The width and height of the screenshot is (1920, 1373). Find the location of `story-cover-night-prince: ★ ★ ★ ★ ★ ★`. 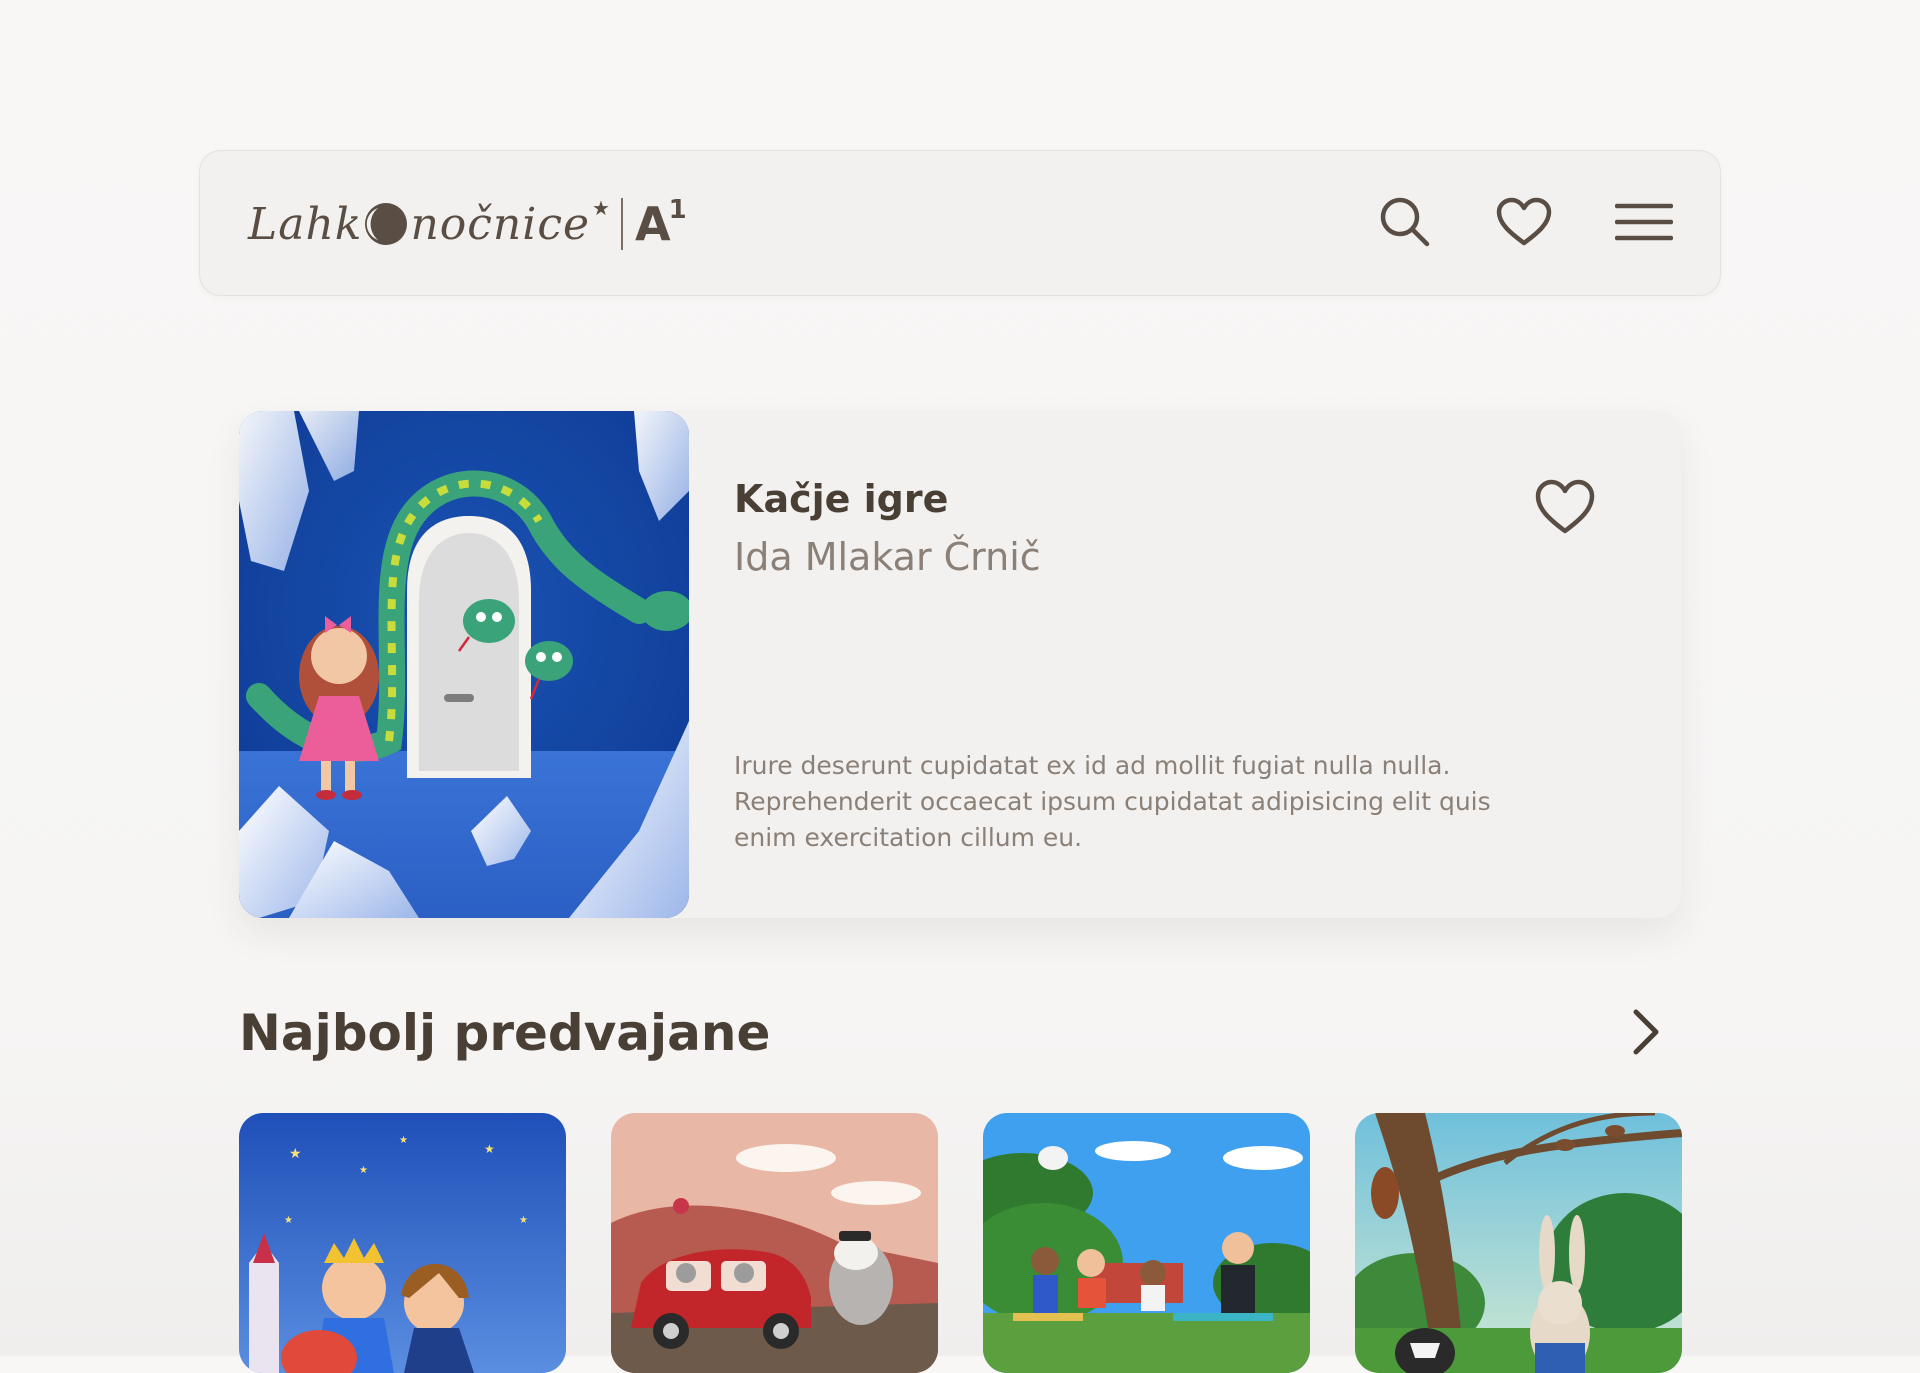

story-cover-night-prince: ★ ★ ★ ★ ★ ★ is located at coordinates (402, 1243).